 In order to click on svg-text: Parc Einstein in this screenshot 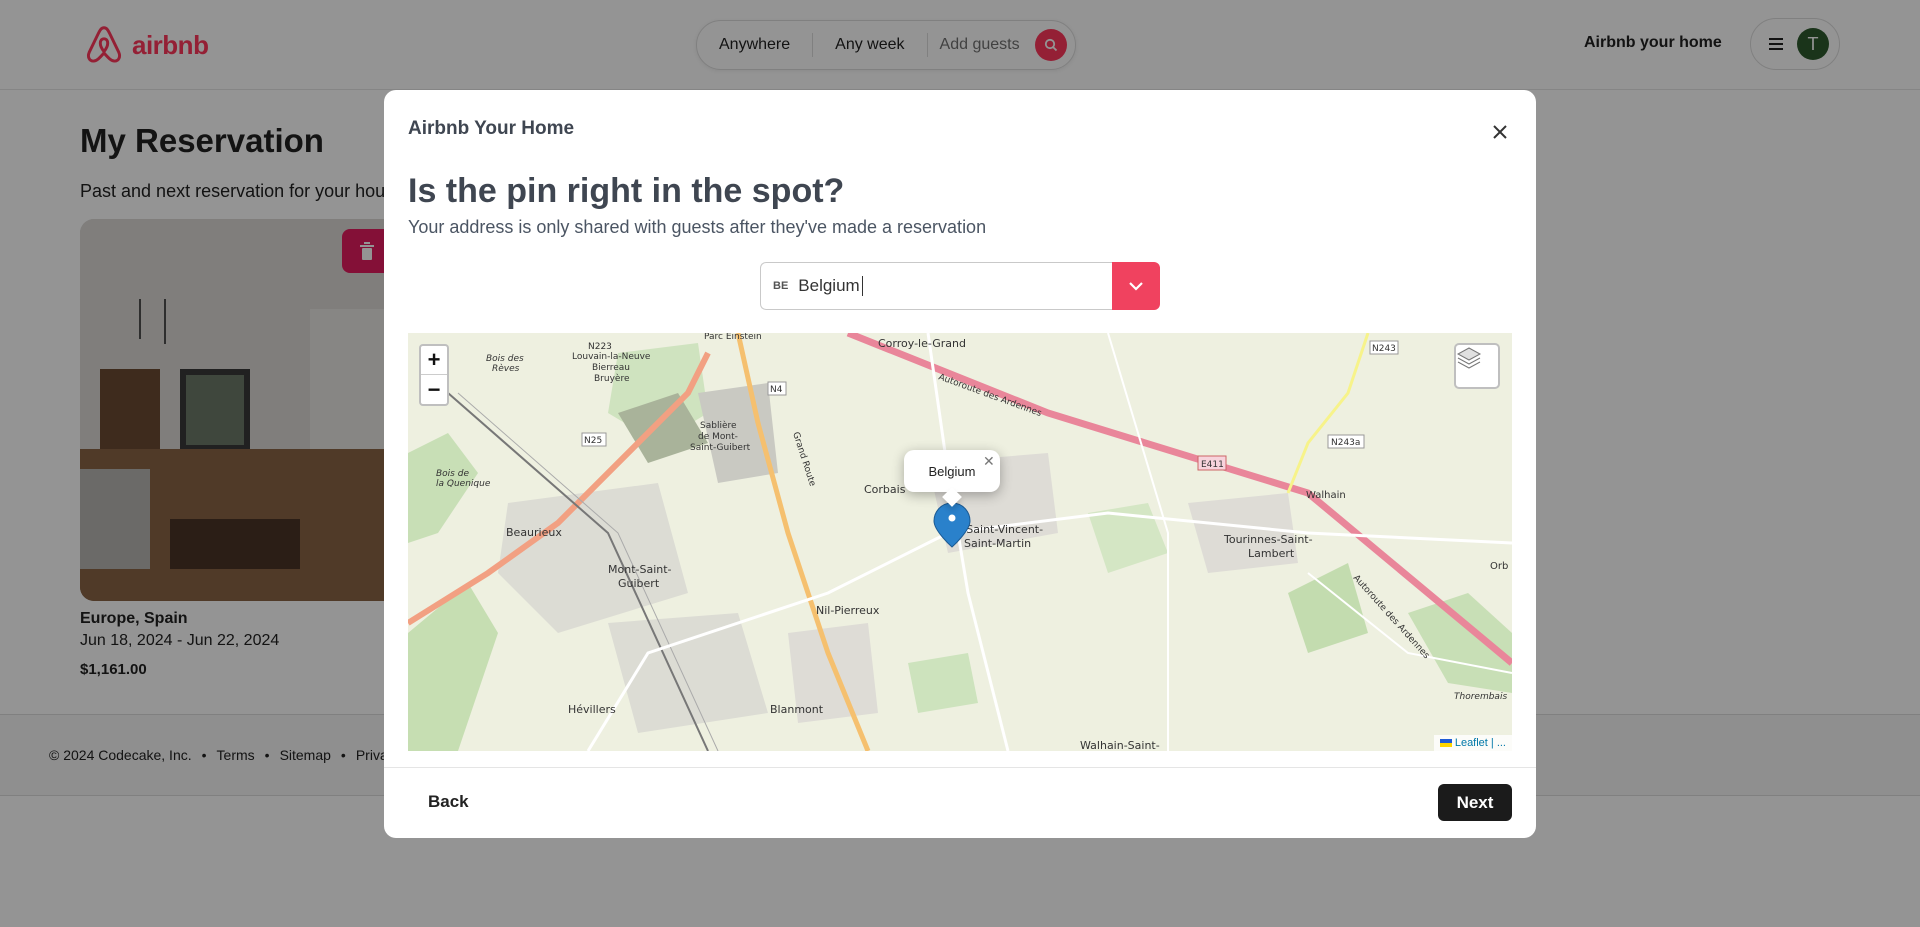, I will do `click(733, 337)`.